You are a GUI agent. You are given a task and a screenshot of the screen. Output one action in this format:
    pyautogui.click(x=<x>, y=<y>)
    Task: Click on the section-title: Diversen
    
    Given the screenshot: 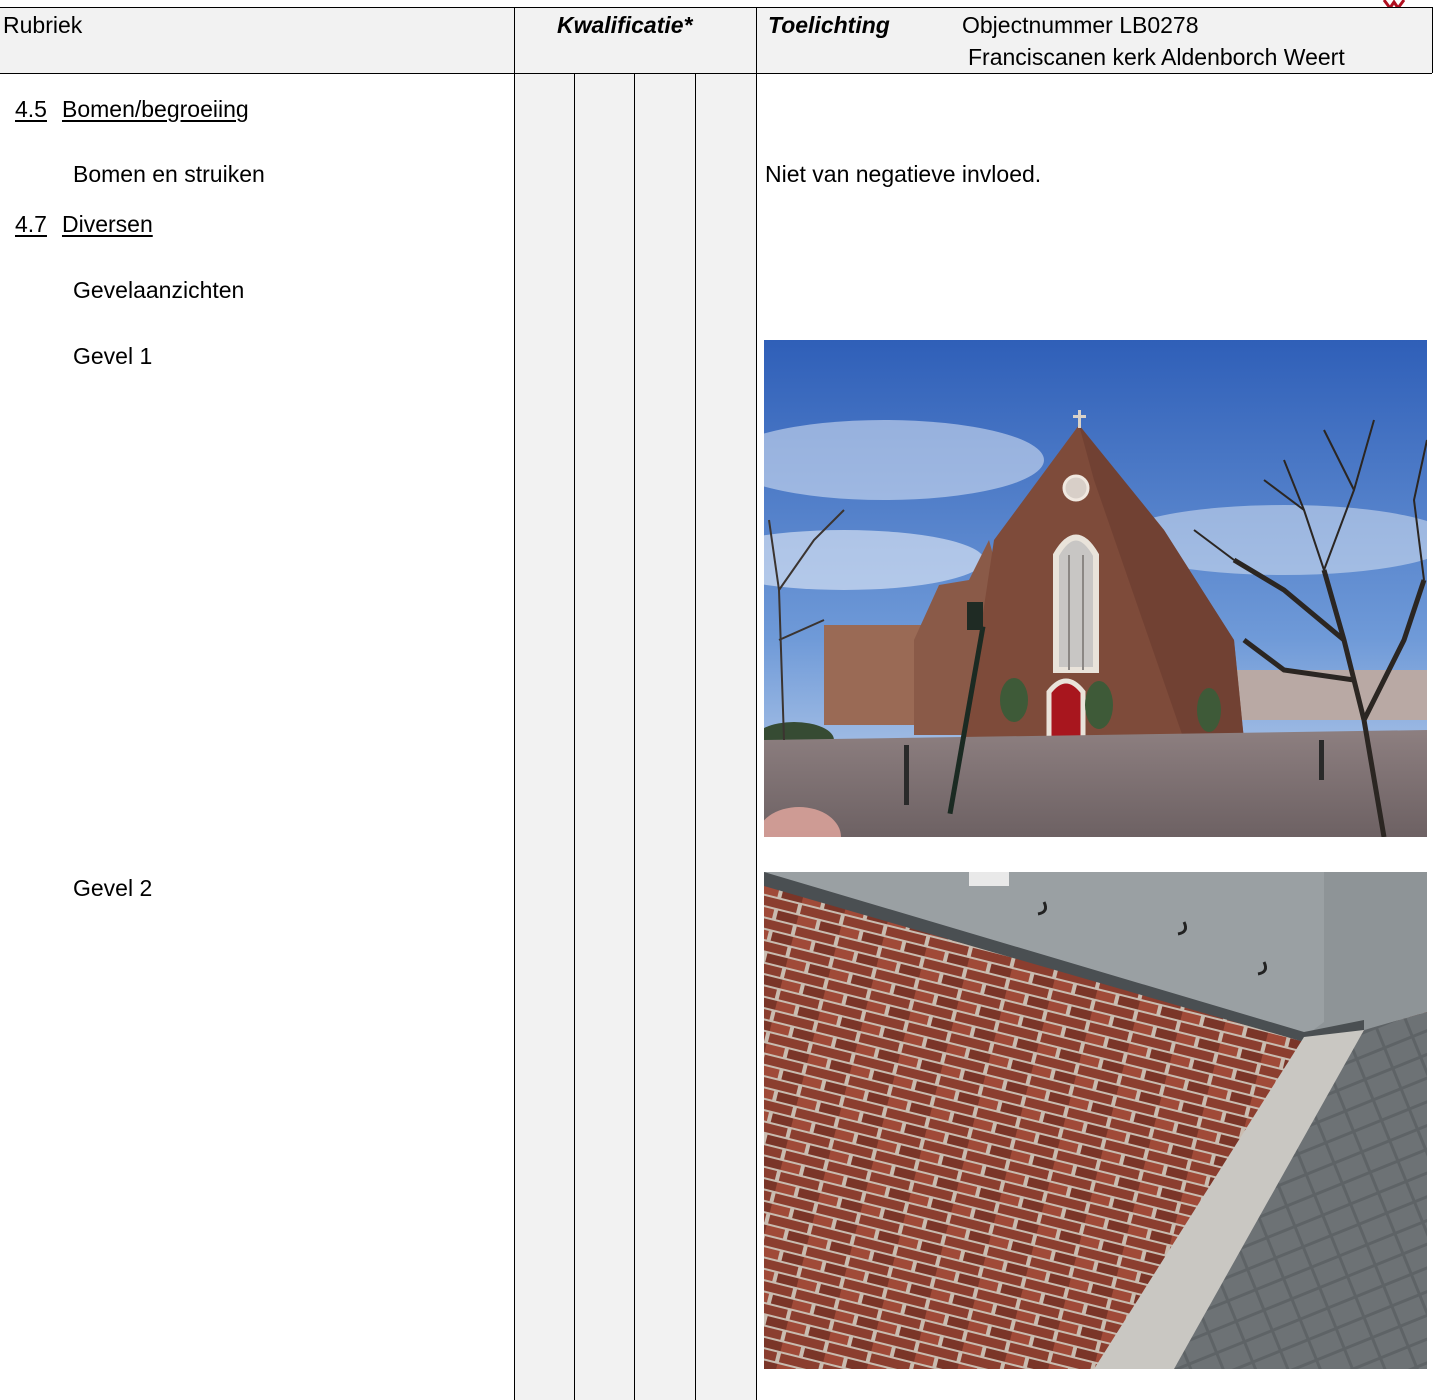 What is the action you would take?
    pyautogui.click(x=107, y=224)
    